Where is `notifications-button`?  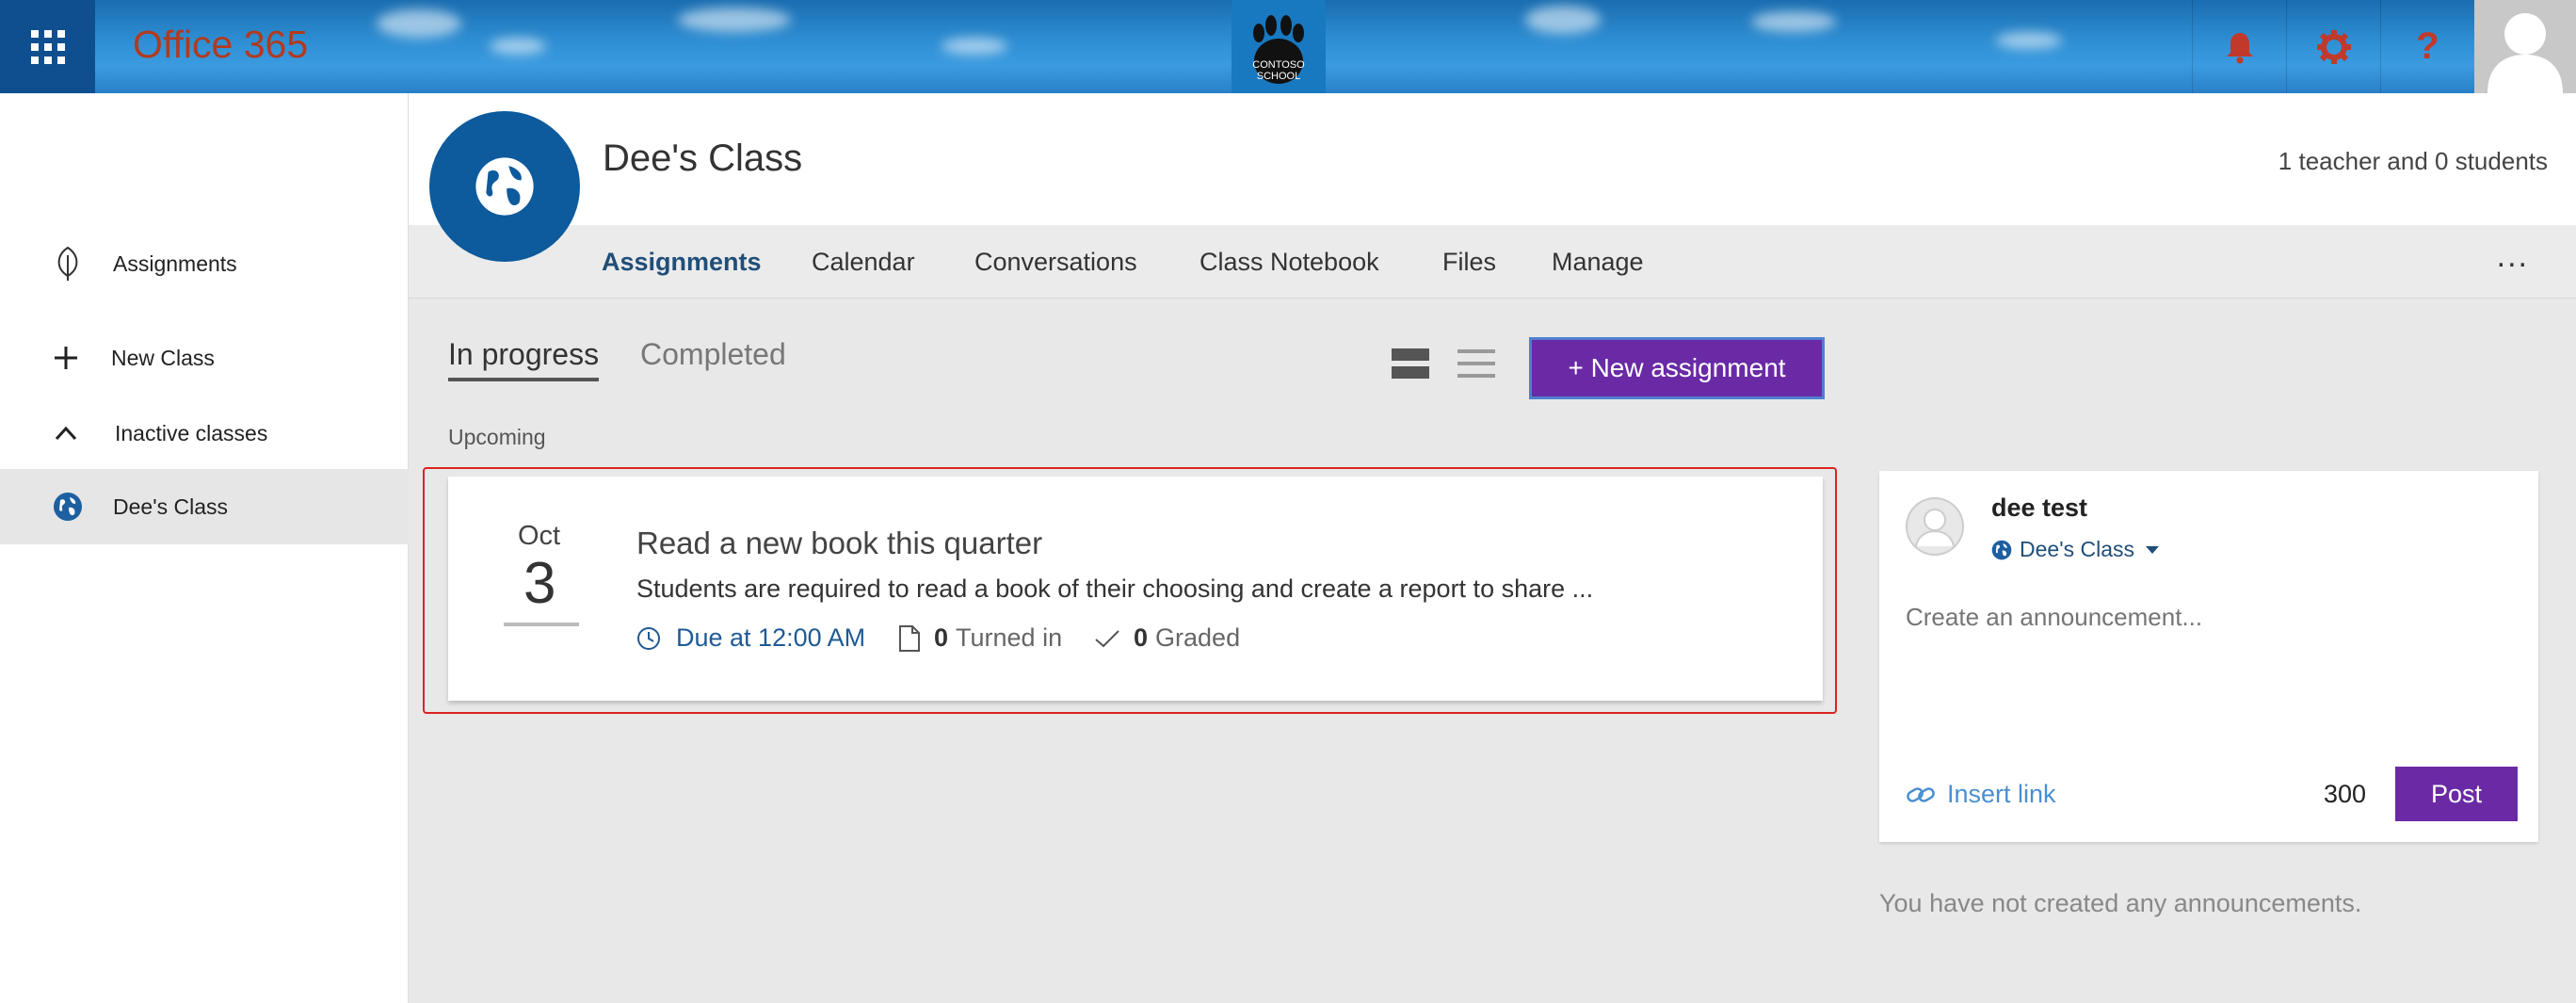 notifications-button is located at coordinates (2239, 47).